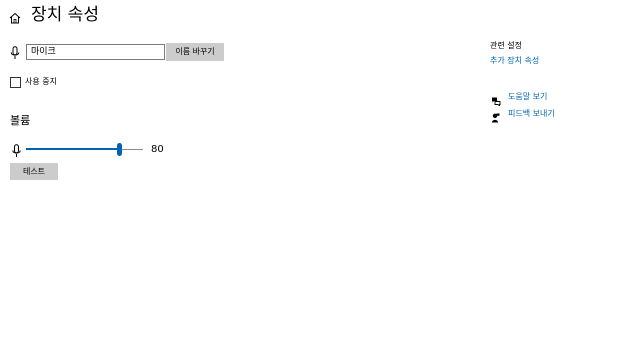 This screenshot has height=345, width=620. Describe the element at coordinates (531, 113) in the screenshot. I see `send-feedback-link: 피드백 보내기` at that location.